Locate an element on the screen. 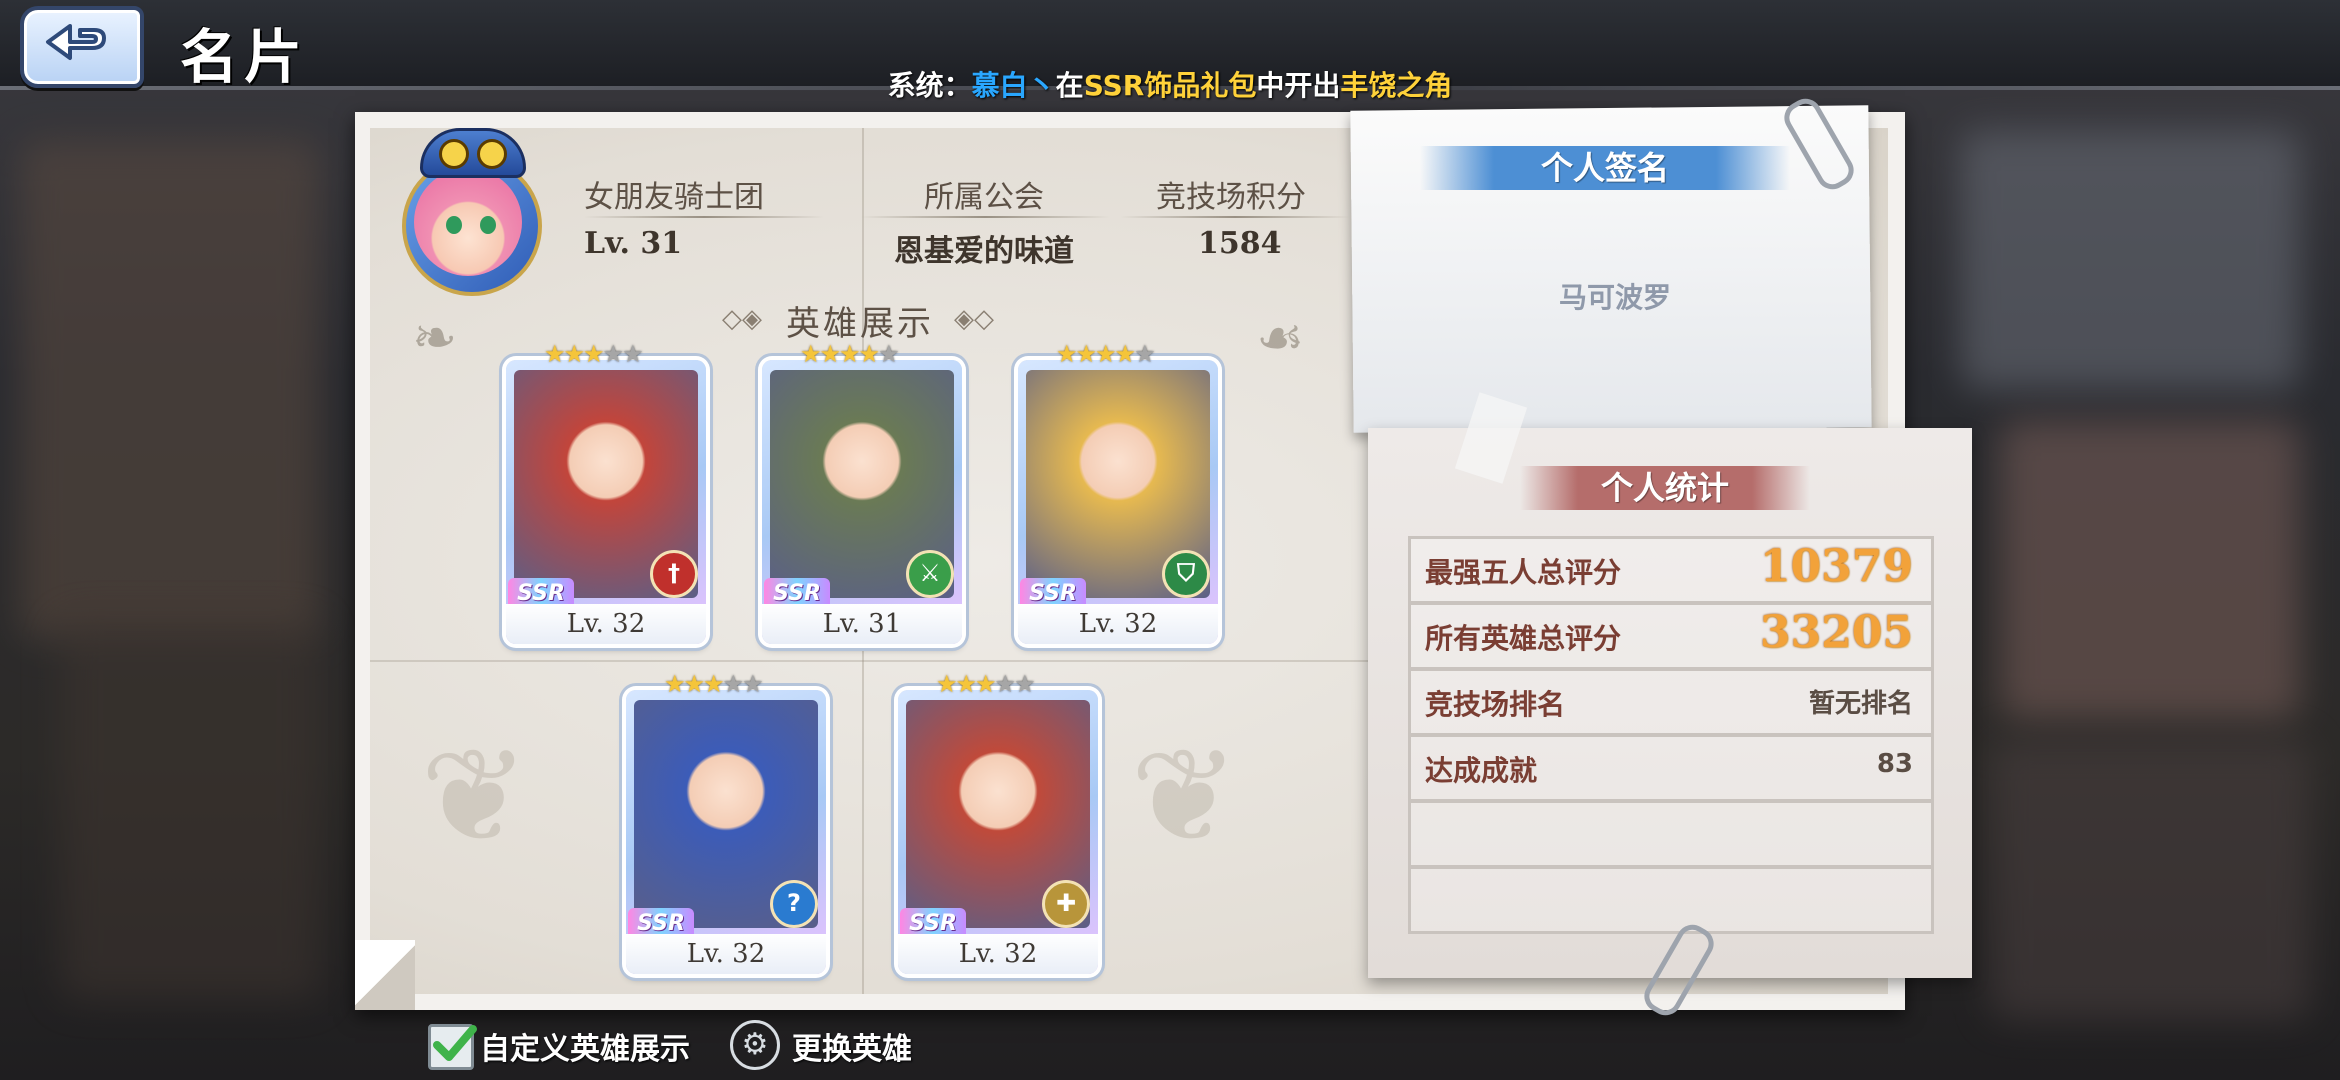 This screenshot has height=1080, width=2340. owl-crest-icon is located at coordinates (473, 153).